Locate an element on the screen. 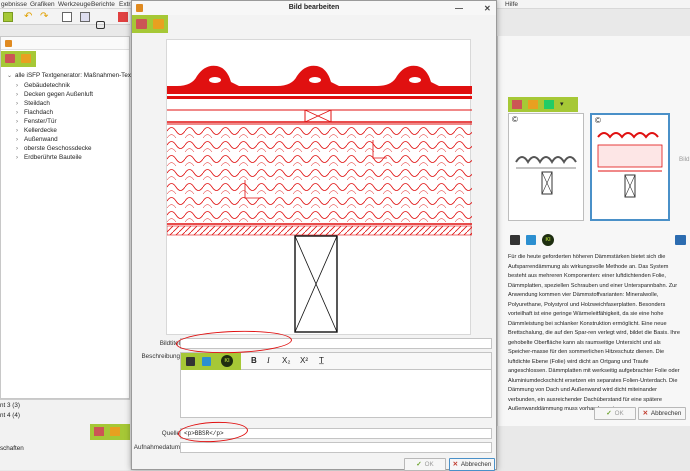 This screenshot has width=690, height=471. import-image-icon is located at coordinates (141, 24).